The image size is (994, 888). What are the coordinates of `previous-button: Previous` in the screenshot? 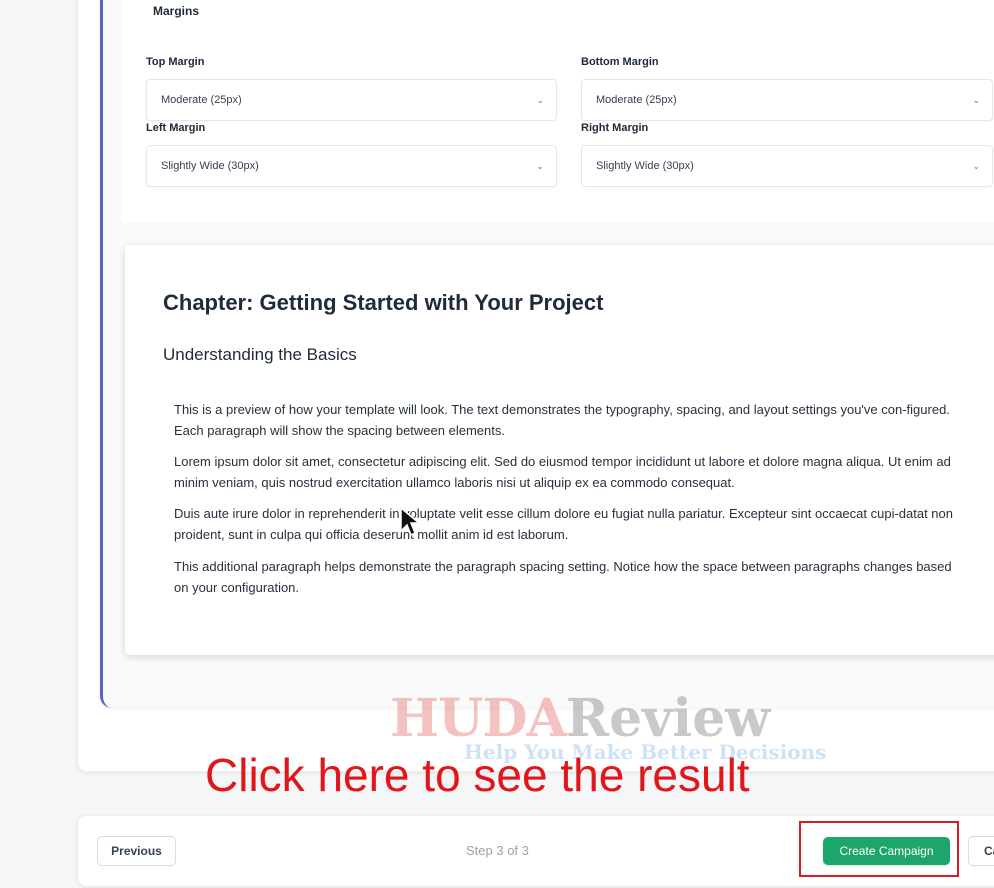 It's located at (136, 851).